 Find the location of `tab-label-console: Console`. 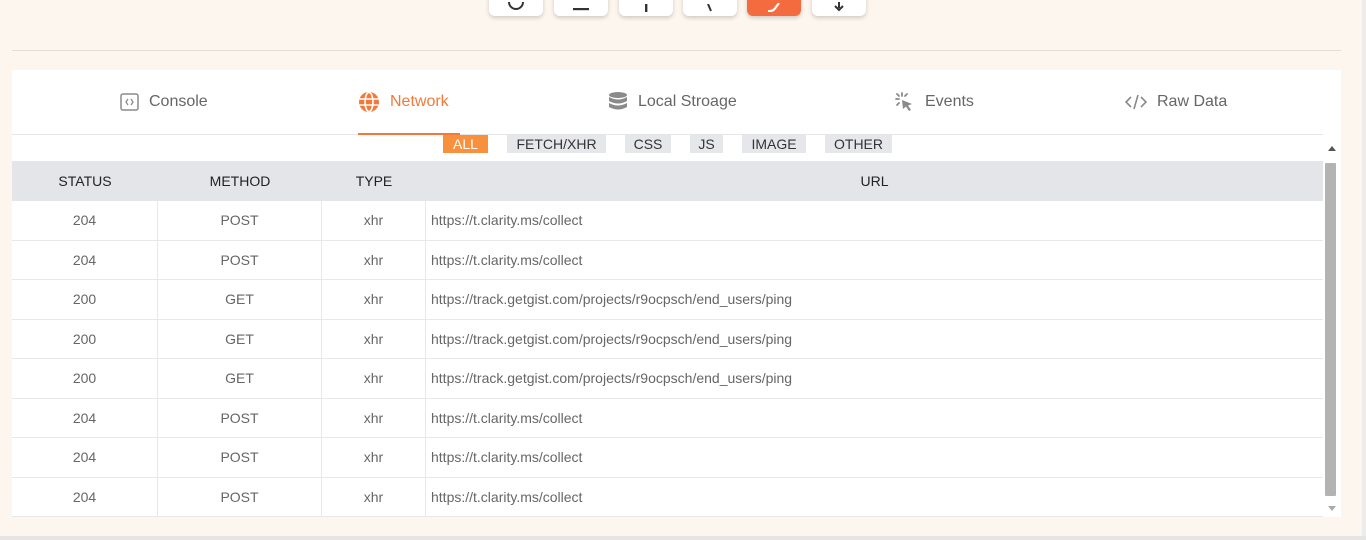

tab-label-console: Console is located at coordinates (178, 101).